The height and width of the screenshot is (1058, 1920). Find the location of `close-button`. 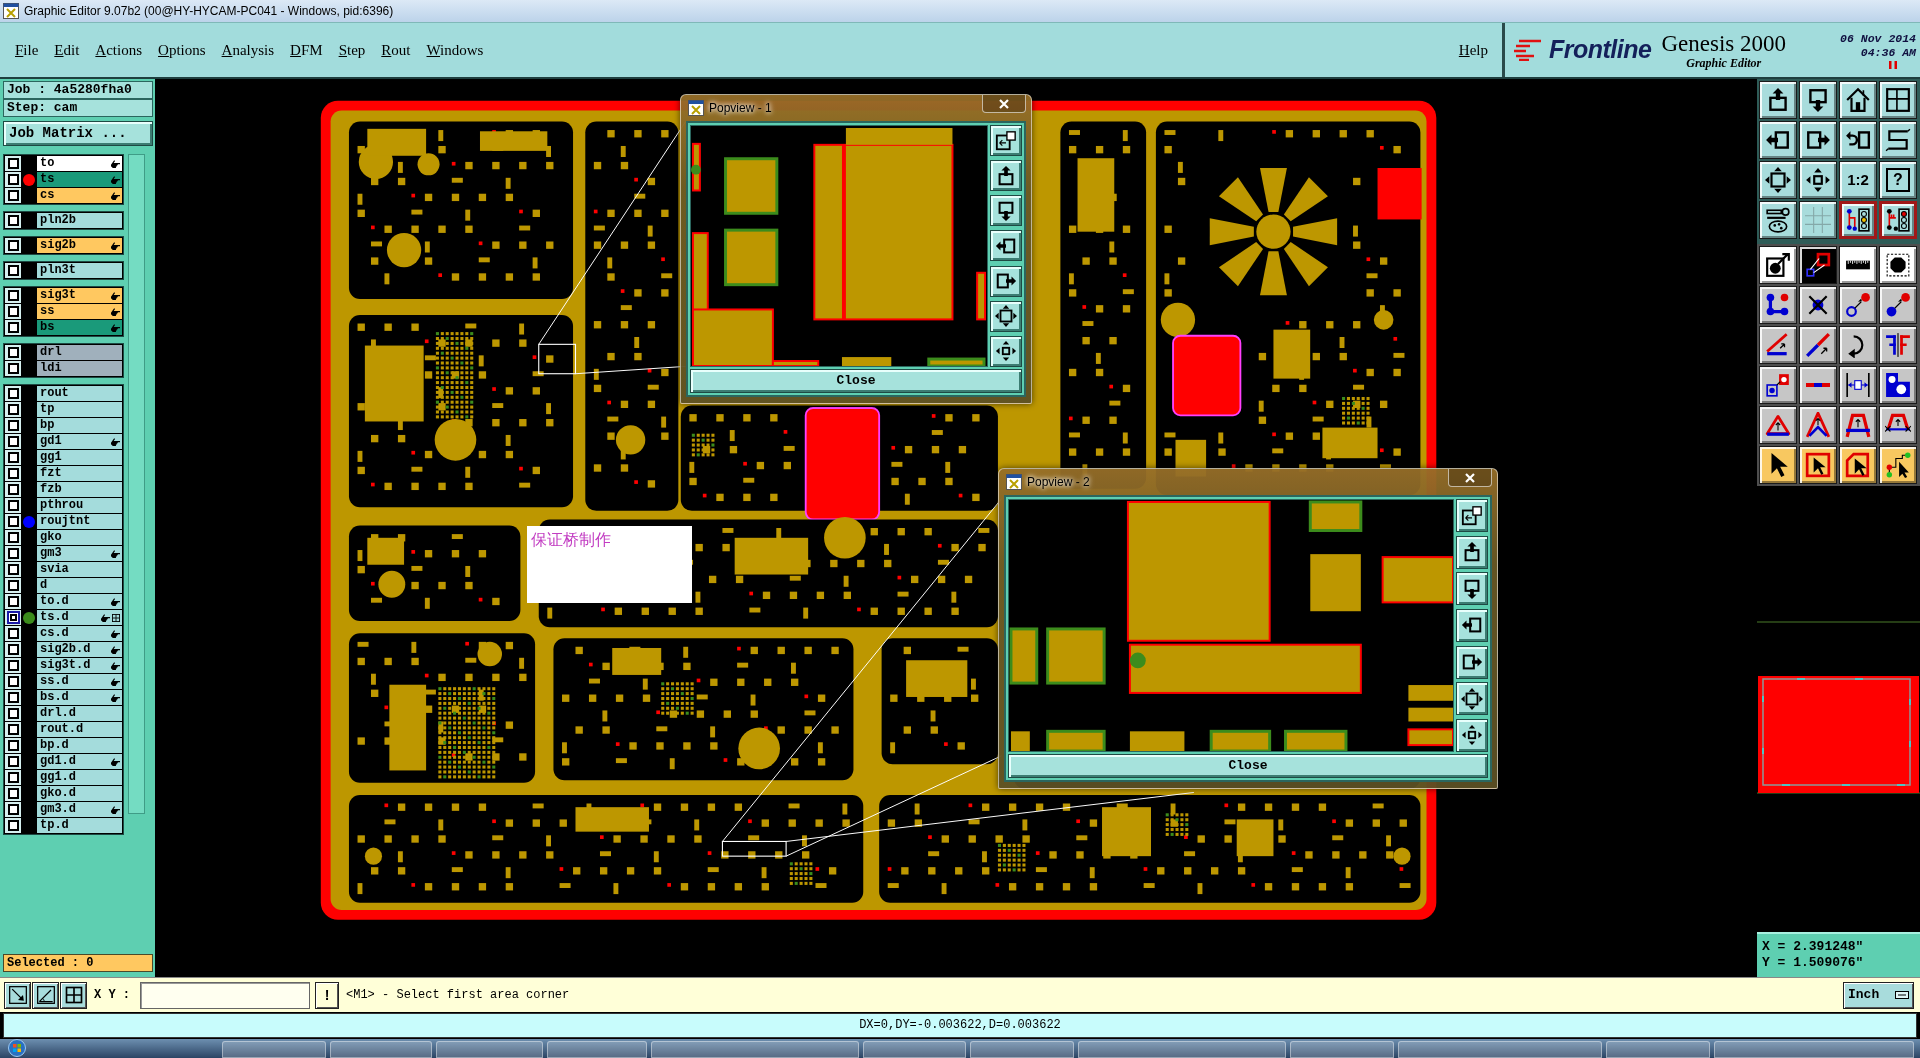

close-button is located at coordinates (1470, 478).